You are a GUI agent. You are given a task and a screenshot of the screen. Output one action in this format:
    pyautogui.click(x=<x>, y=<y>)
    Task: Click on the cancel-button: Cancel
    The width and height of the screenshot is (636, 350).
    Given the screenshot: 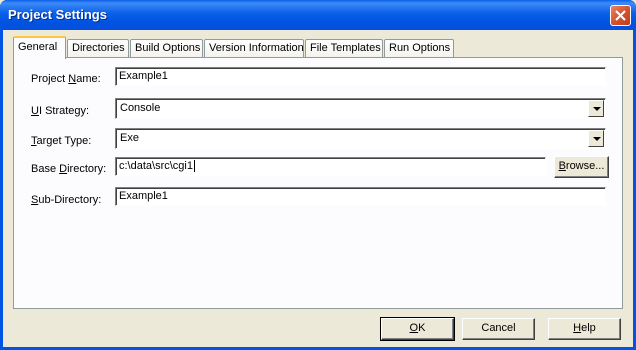 What is the action you would take?
    pyautogui.click(x=498, y=329)
    